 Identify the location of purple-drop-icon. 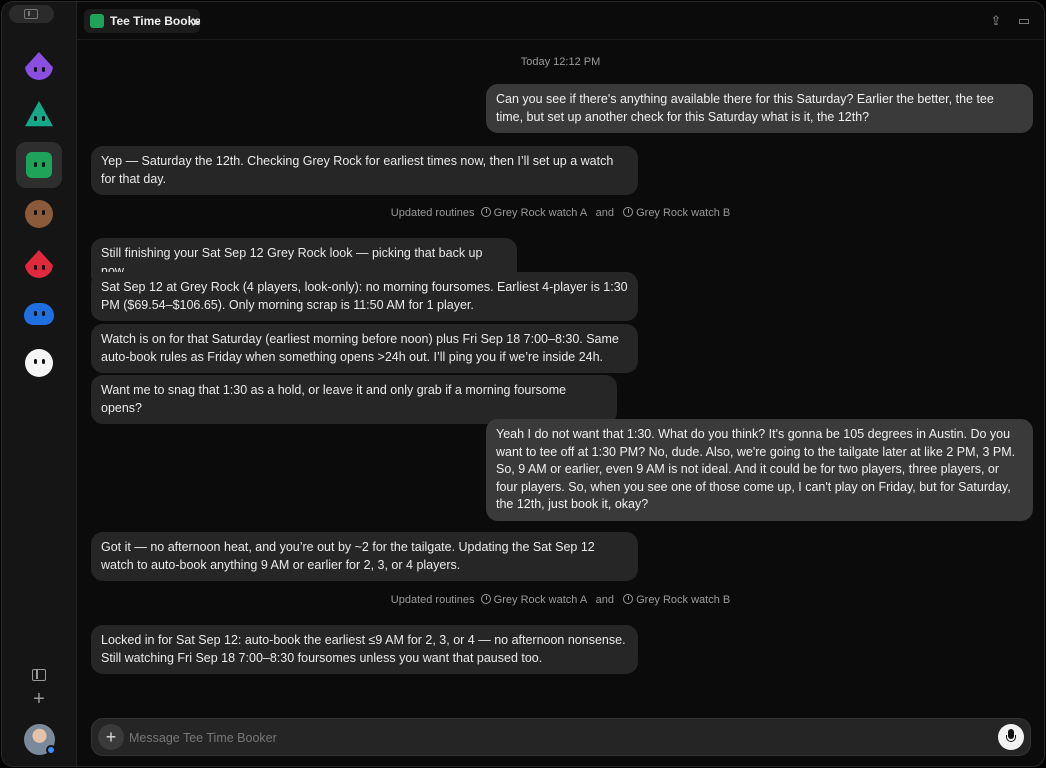
(39, 66).